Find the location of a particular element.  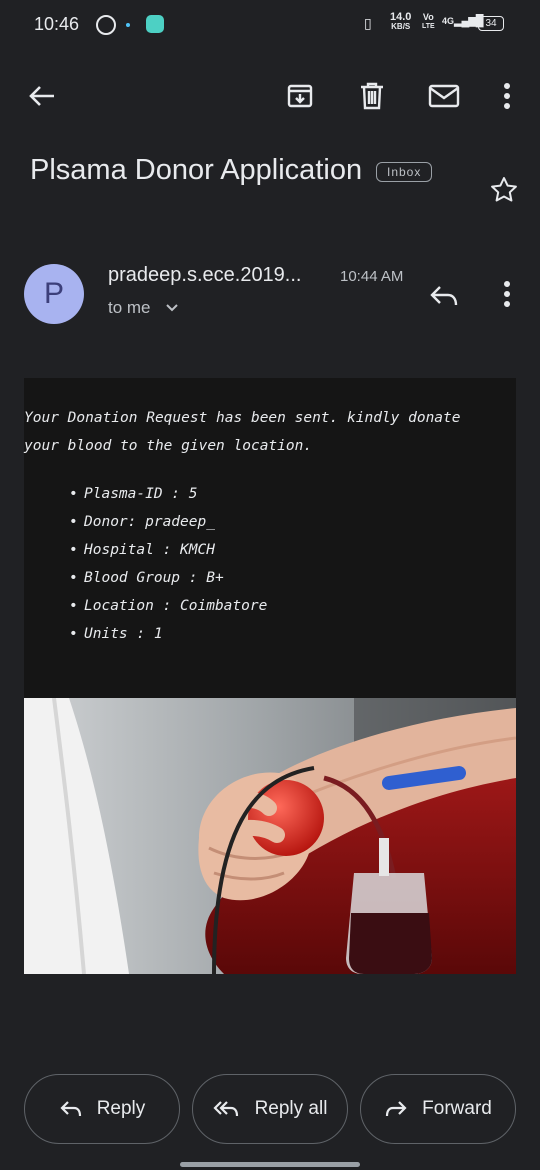

reply-label: Reply is located at coordinates (121, 1108).